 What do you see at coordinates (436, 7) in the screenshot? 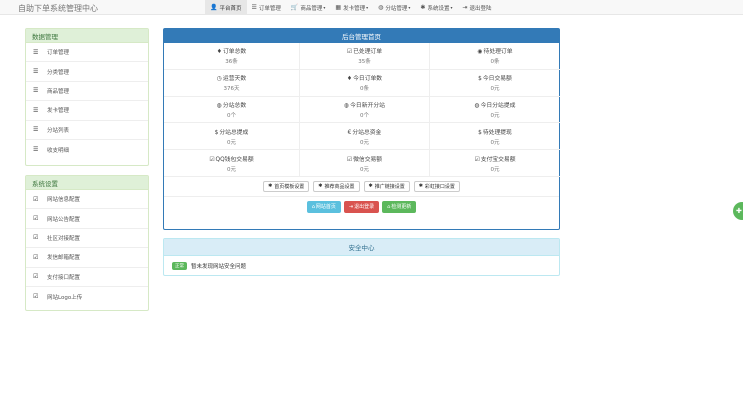
I see `nav-settings: ✱ 系统设置 ▾` at bounding box center [436, 7].